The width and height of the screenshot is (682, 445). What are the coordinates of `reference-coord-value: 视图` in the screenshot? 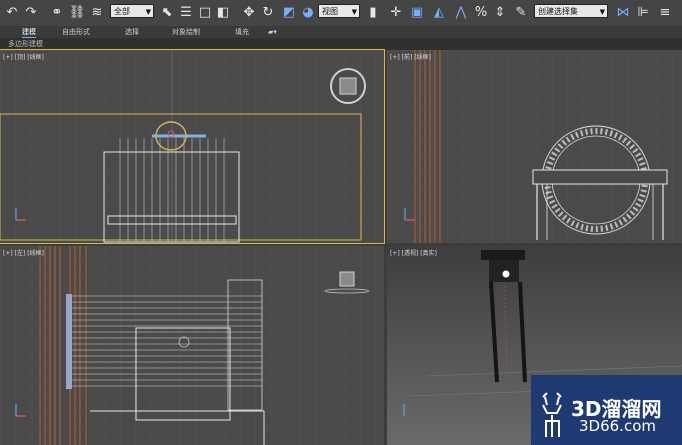 It's located at (330, 11).